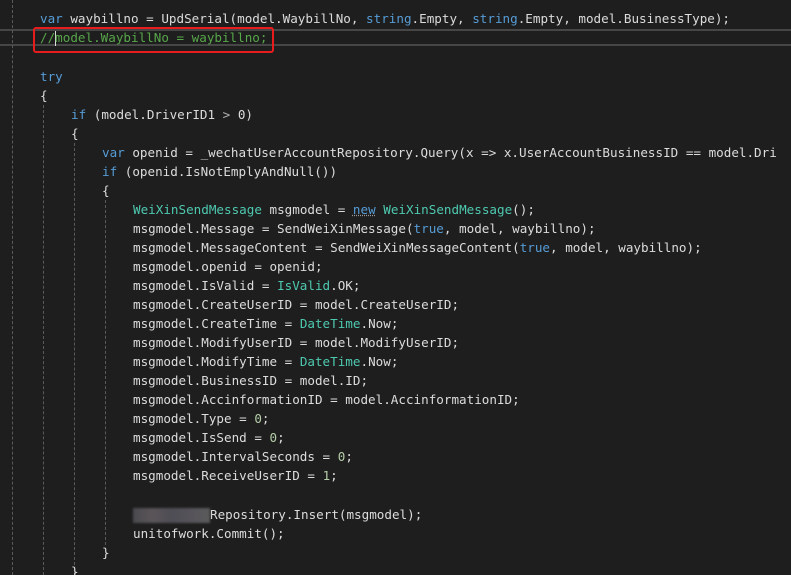 The width and height of the screenshot is (791, 575). Describe the element at coordinates (209, 533) in the screenshot. I see `code-token: unitofwork.Commit();` at that location.